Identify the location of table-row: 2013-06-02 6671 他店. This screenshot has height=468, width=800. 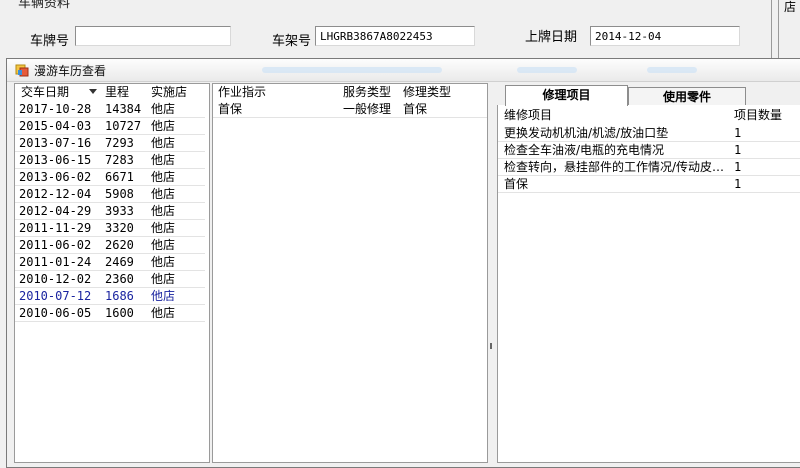
(110, 177).